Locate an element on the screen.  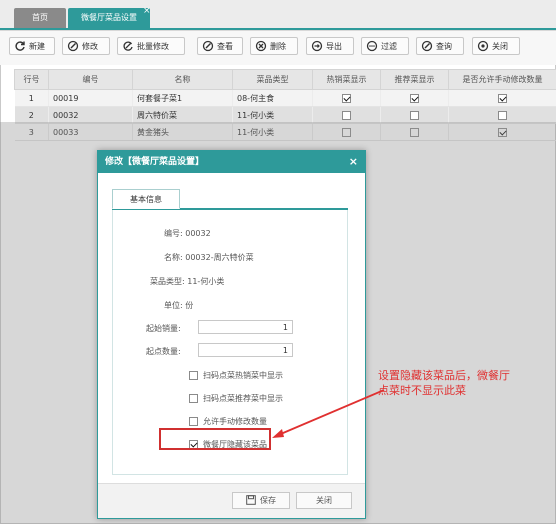
tab-basic-info: 基本信息 is located at coordinates (146, 199).